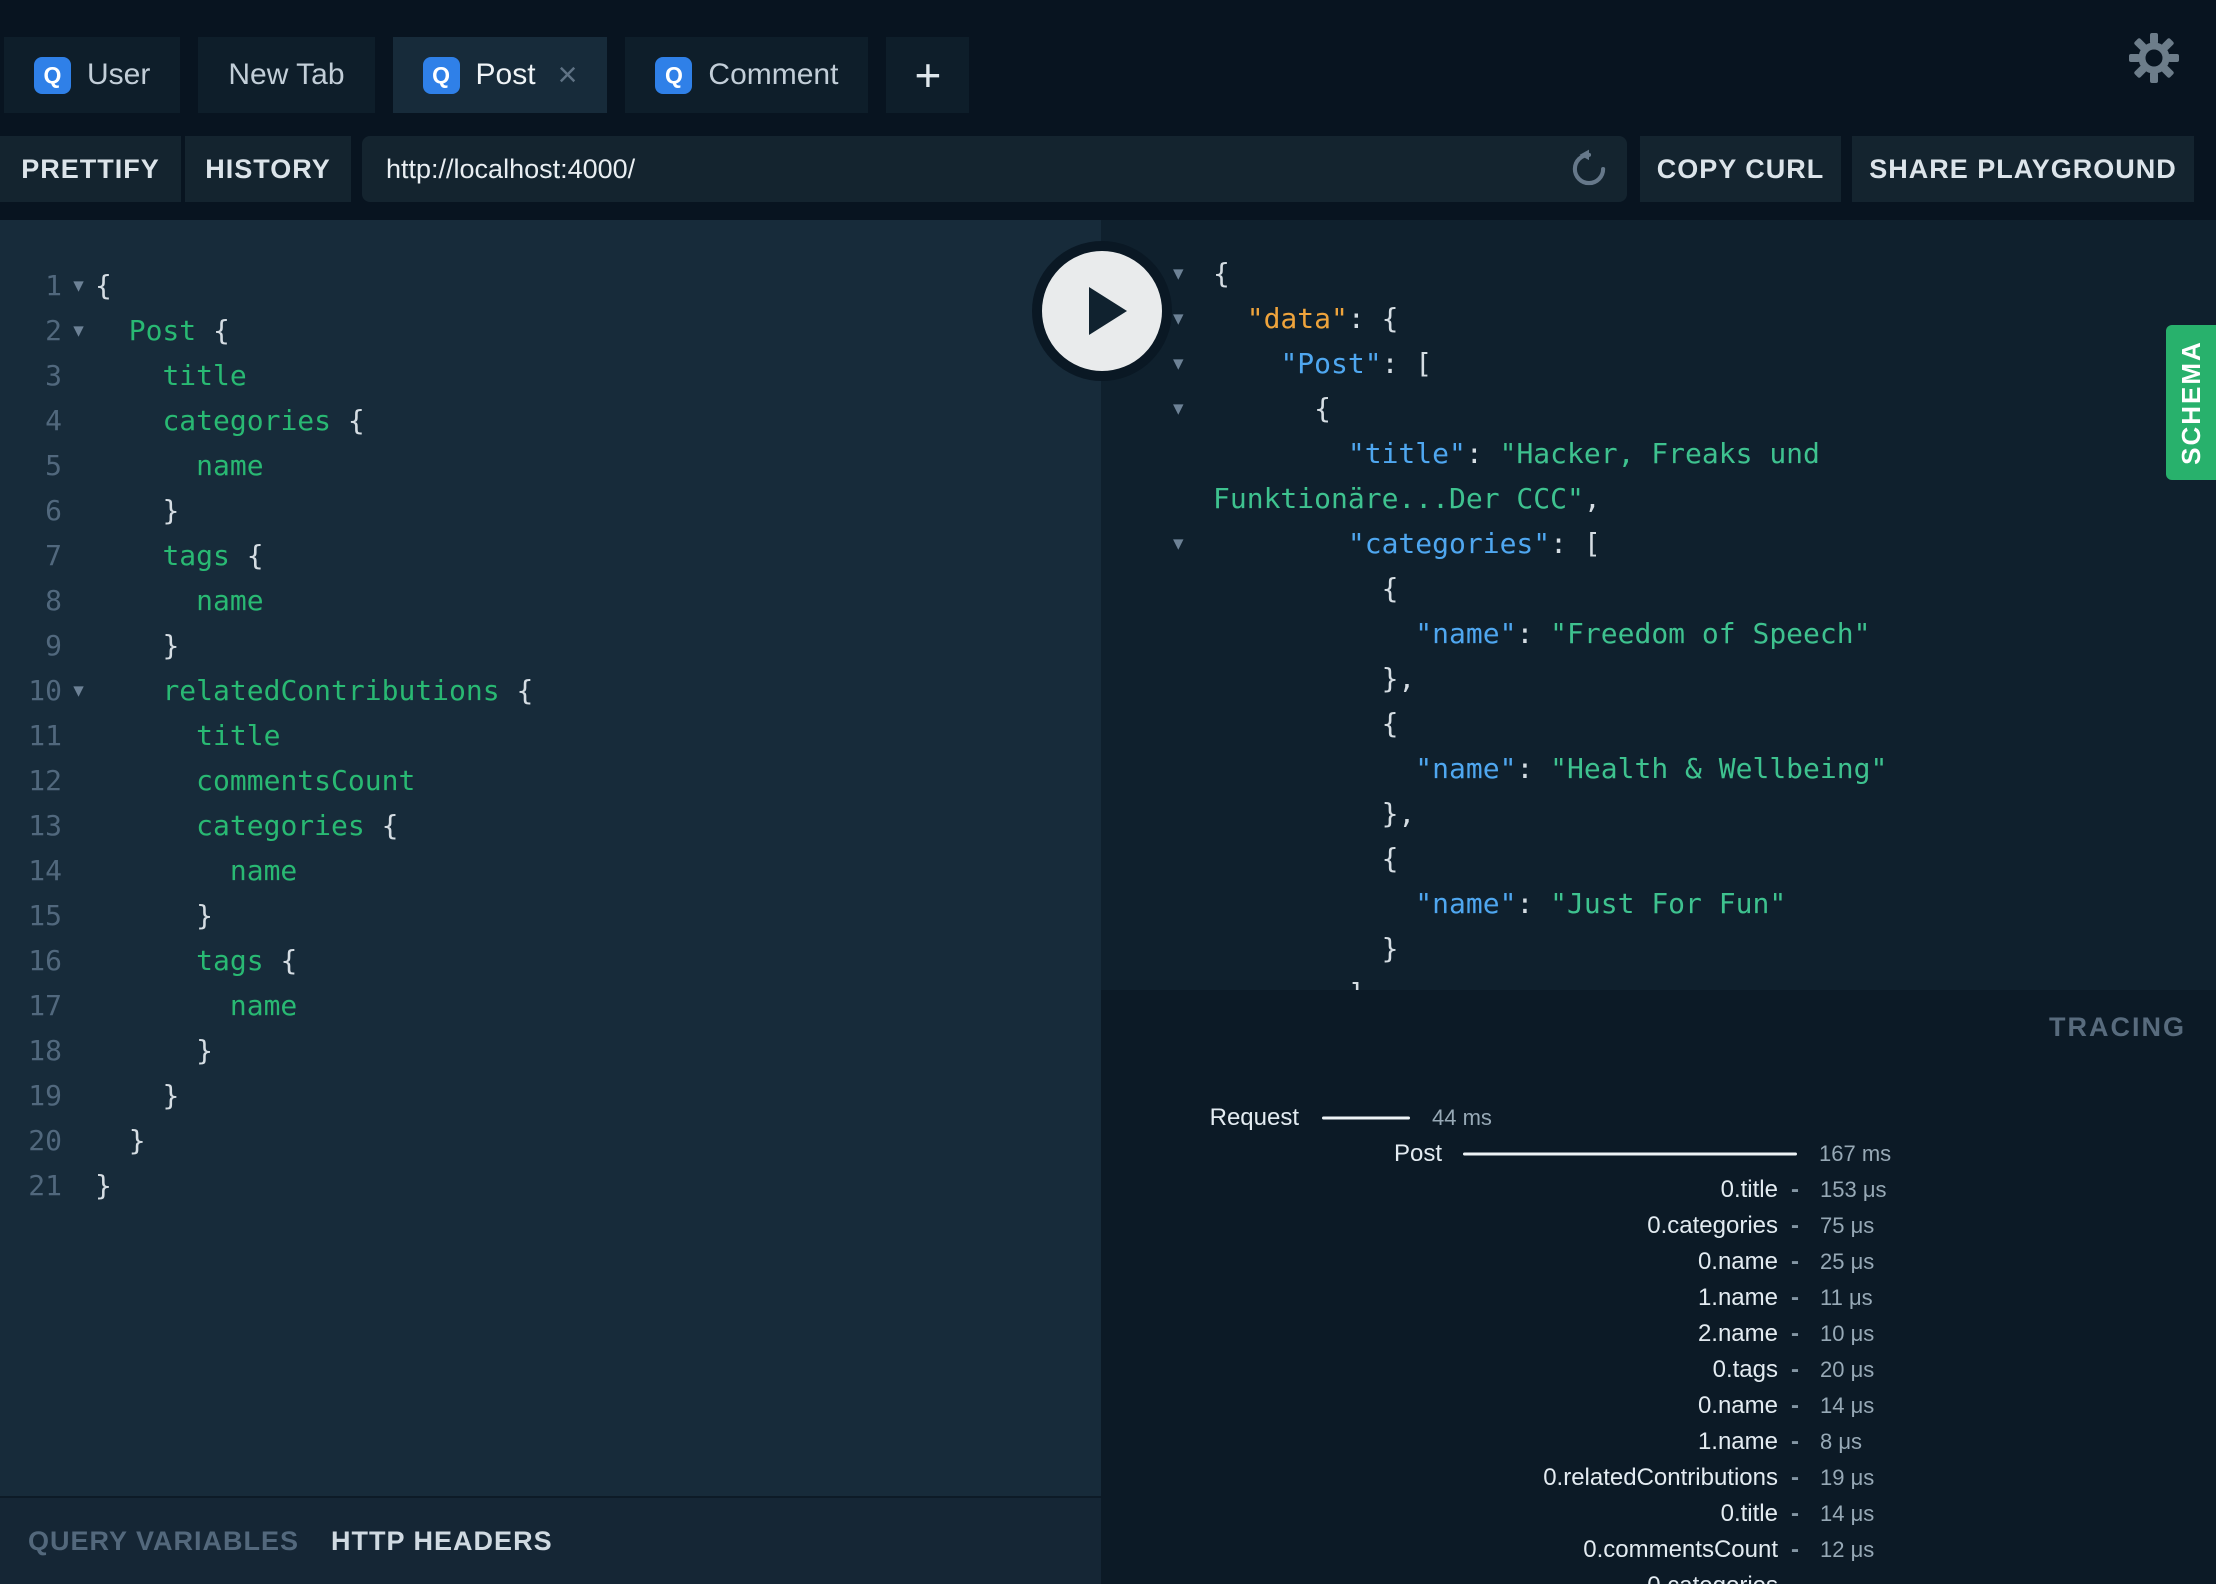 The width and height of the screenshot is (2216, 1584). Describe the element at coordinates (1651, 768) in the screenshot. I see `code-text: "name": "Health & Wellbeing"` at that location.